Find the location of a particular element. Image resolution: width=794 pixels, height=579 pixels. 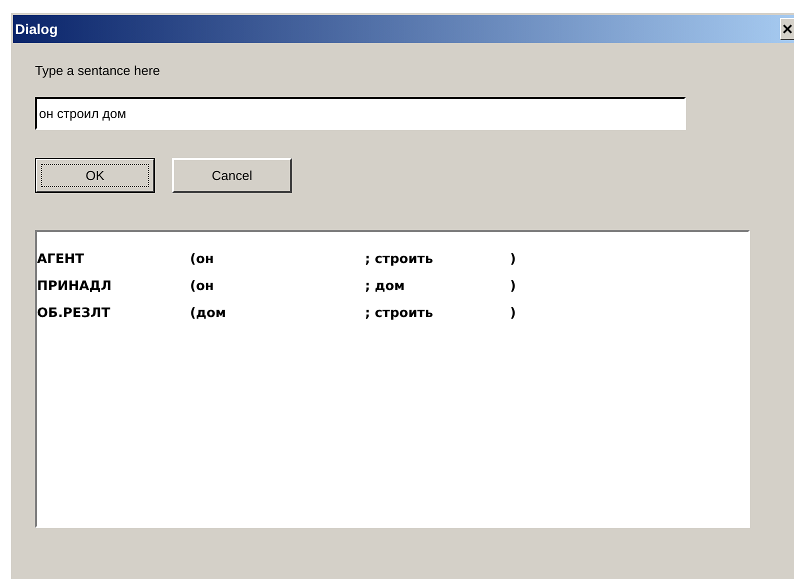

argument-text: (дом is located at coordinates (208, 313).